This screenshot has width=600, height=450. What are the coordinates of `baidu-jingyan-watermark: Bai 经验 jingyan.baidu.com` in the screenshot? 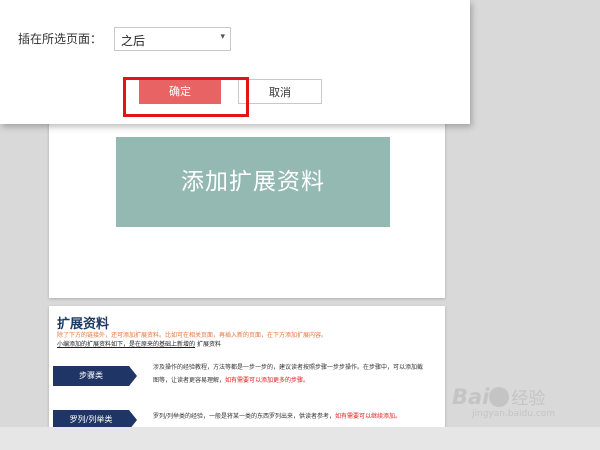 It's located at (503, 401).